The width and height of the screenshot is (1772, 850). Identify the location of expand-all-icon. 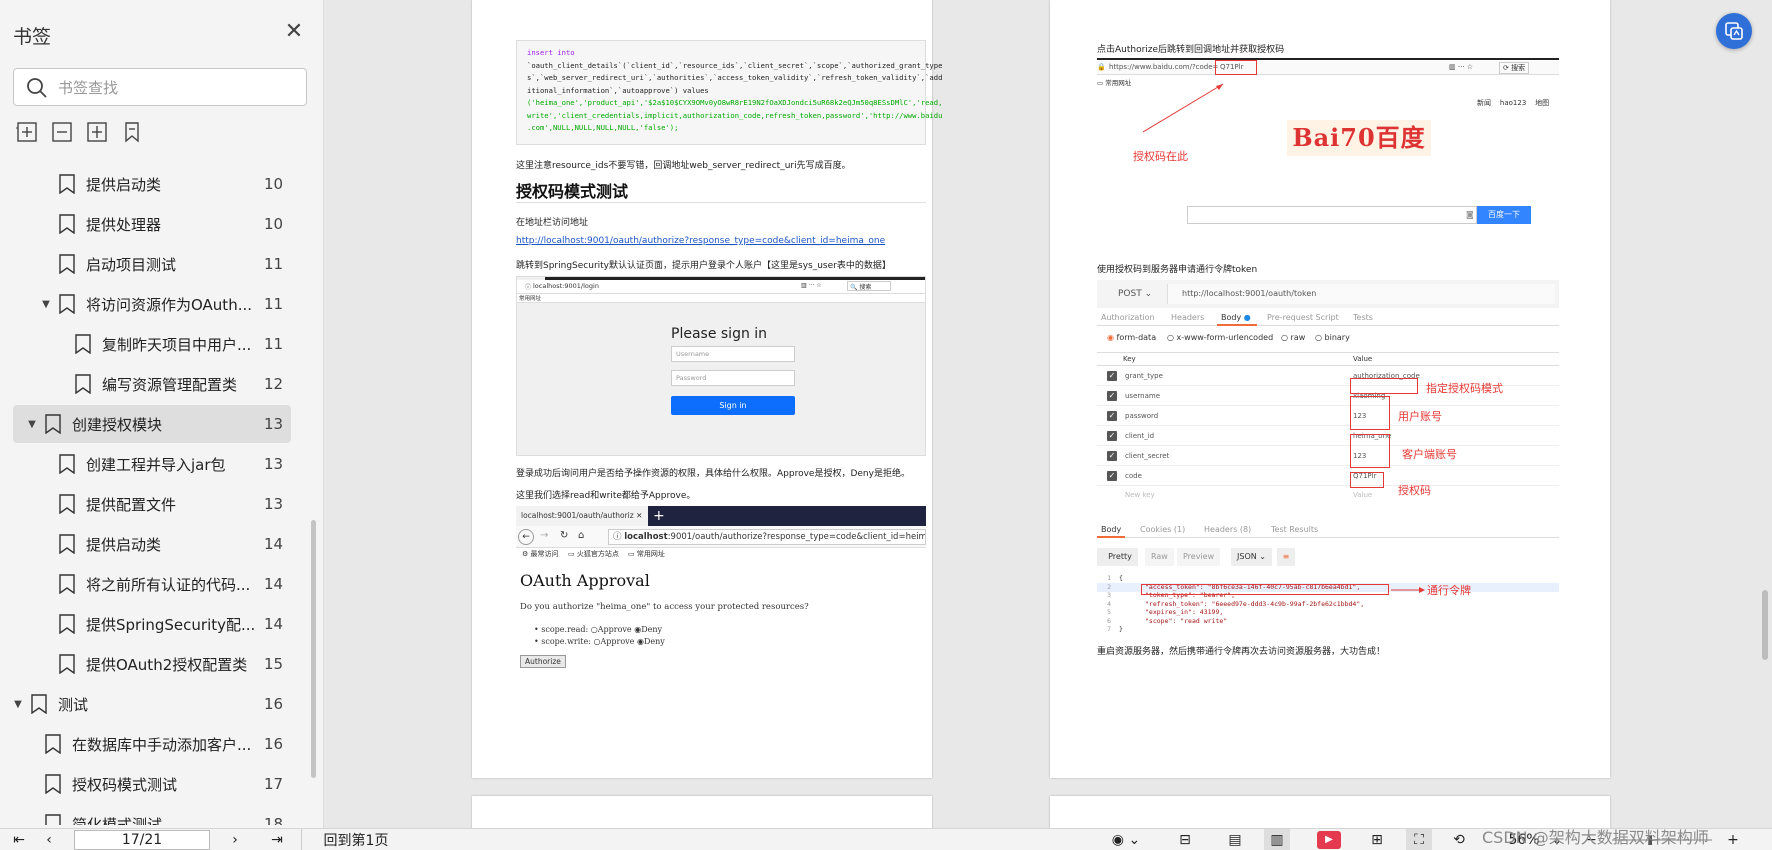
(27, 132).